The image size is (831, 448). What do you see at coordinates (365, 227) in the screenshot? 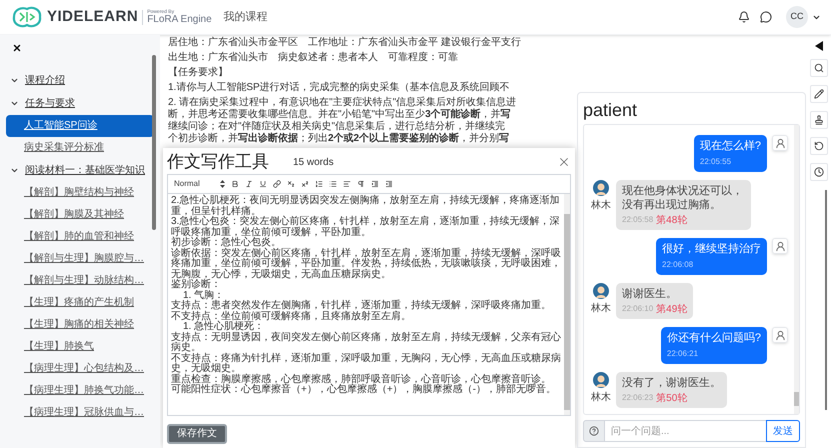
I see `editor-text-line: 3.急性心包炎：突发左侧心前区疼痛，针扎样，放射至左肩，逐渐加重，持续无缓解，深呼吸疼痛加重，坐位前倾可缓解，平卧加重。` at bounding box center [365, 227].